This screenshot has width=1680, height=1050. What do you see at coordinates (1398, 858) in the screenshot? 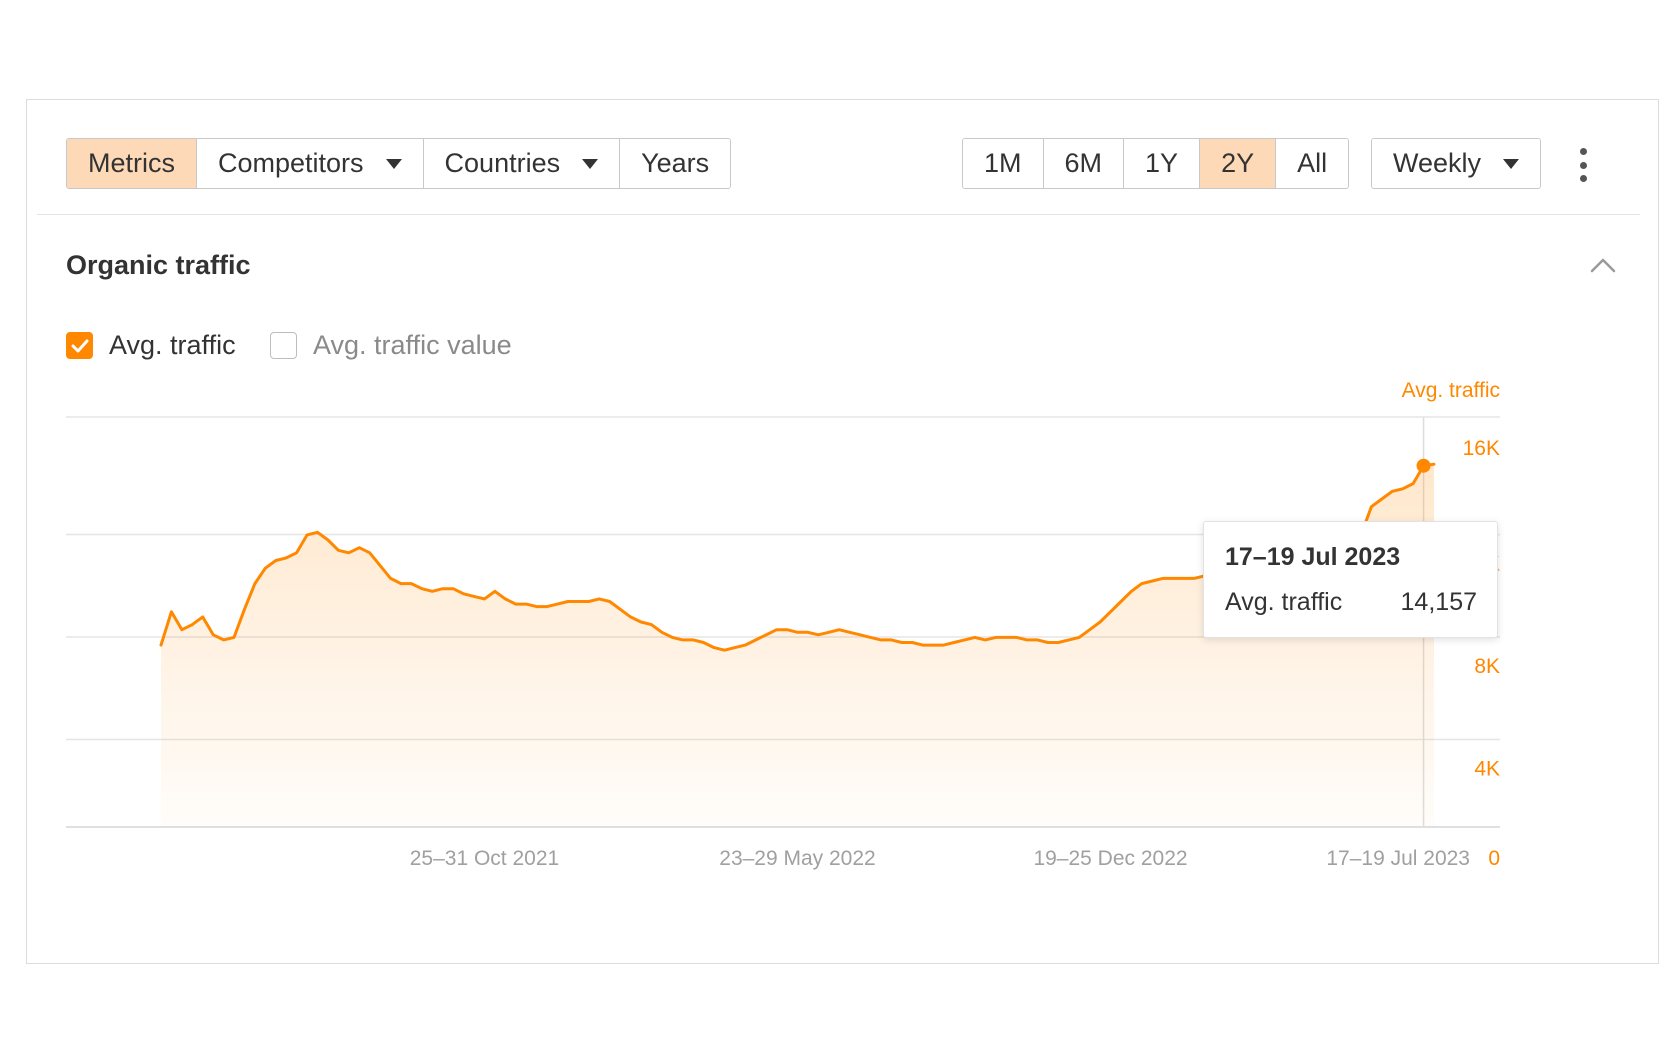
I see `x-tick-label: 17–19 Jul 2023` at bounding box center [1398, 858].